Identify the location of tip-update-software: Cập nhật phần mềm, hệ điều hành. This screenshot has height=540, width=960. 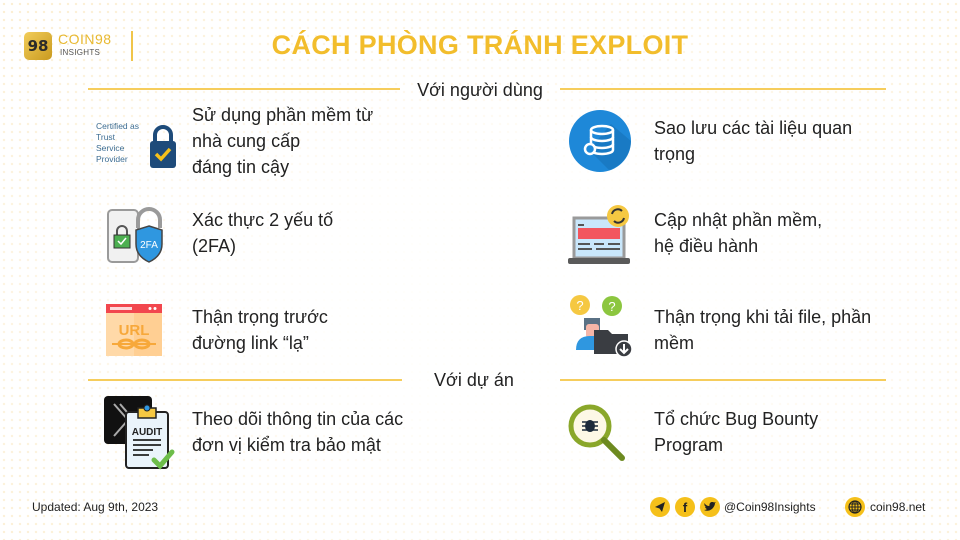
(738, 233).